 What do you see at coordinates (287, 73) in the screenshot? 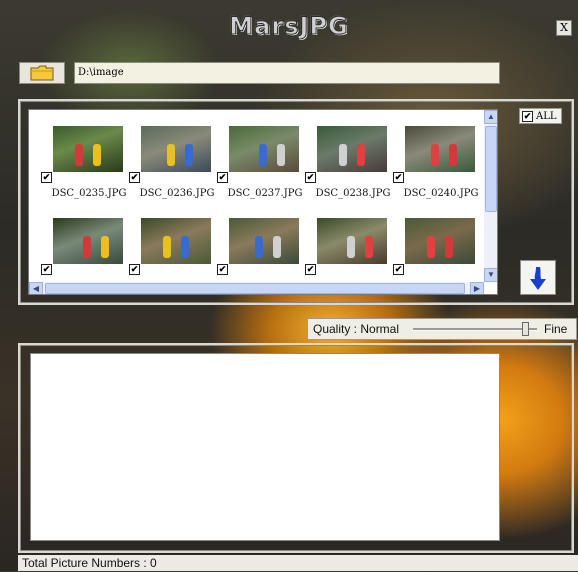
I see `folder-path-field: D:\image` at bounding box center [287, 73].